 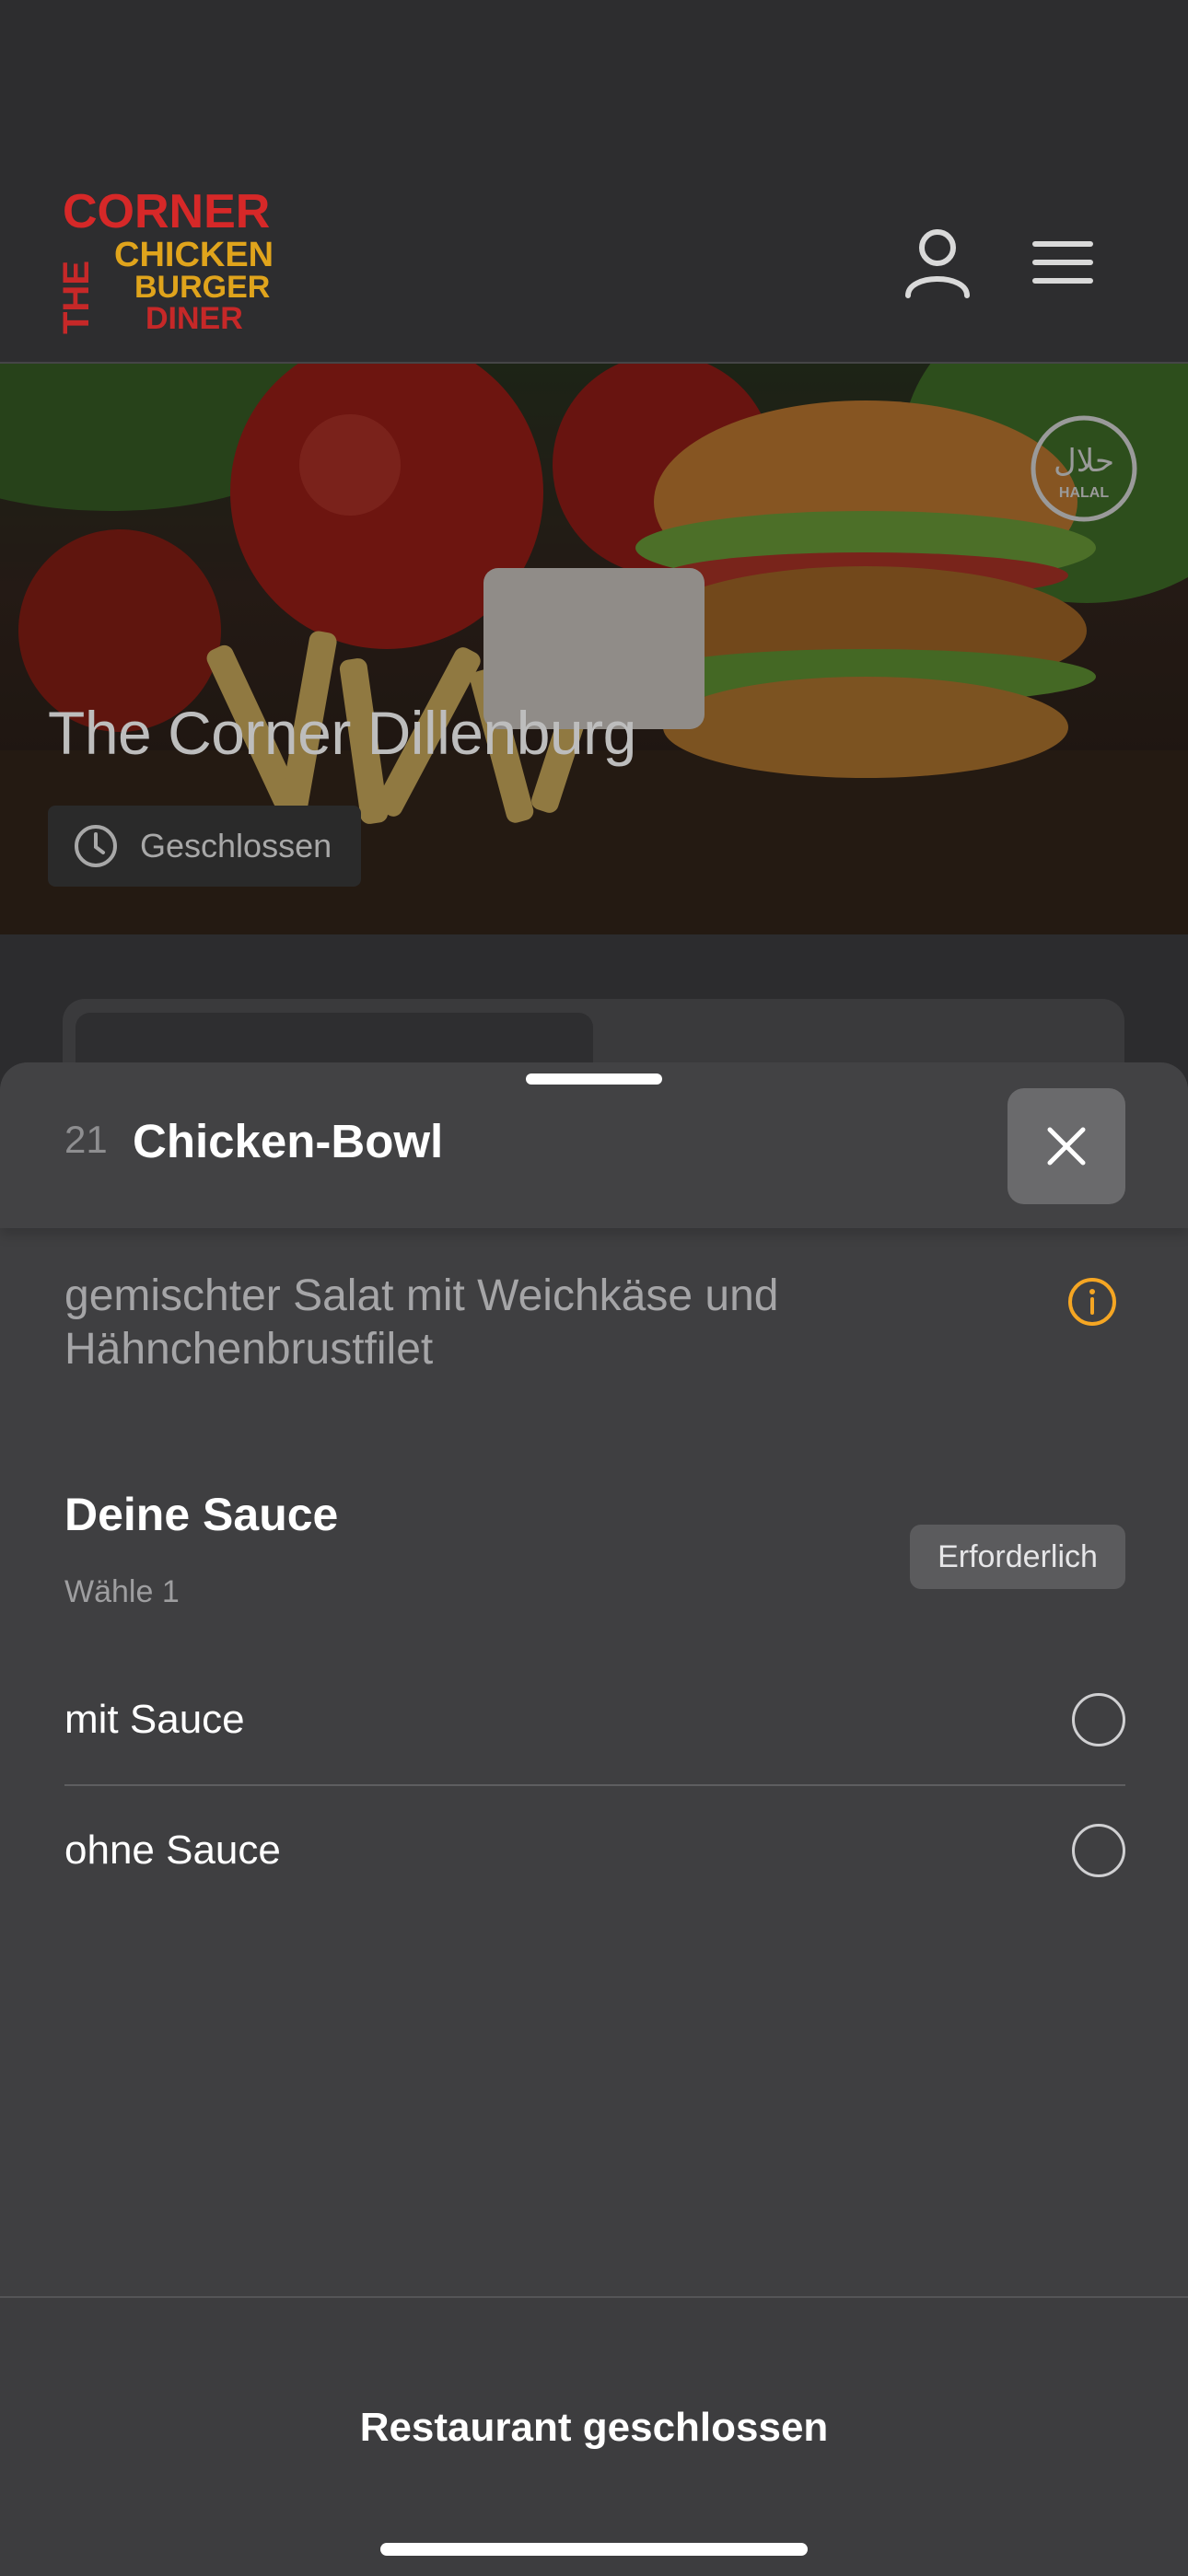 What do you see at coordinates (202, 287) in the screenshot?
I see `logo-text-burger: BURGER` at bounding box center [202, 287].